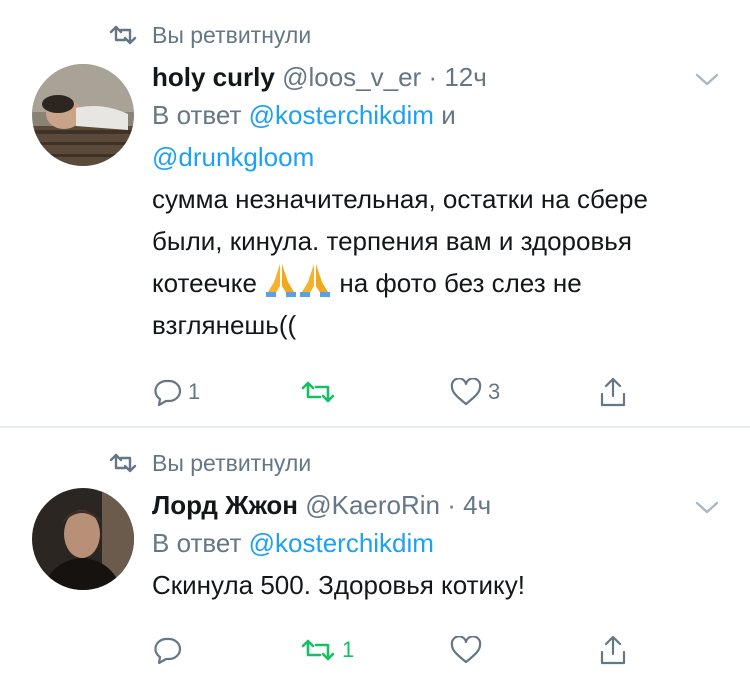 Image resolution: width=750 pixels, height=682 pixels. What do you see at coordinates (397, 650) in the screenshot?
I see `tweet-actions: 1` at bounding box center [397, 650].